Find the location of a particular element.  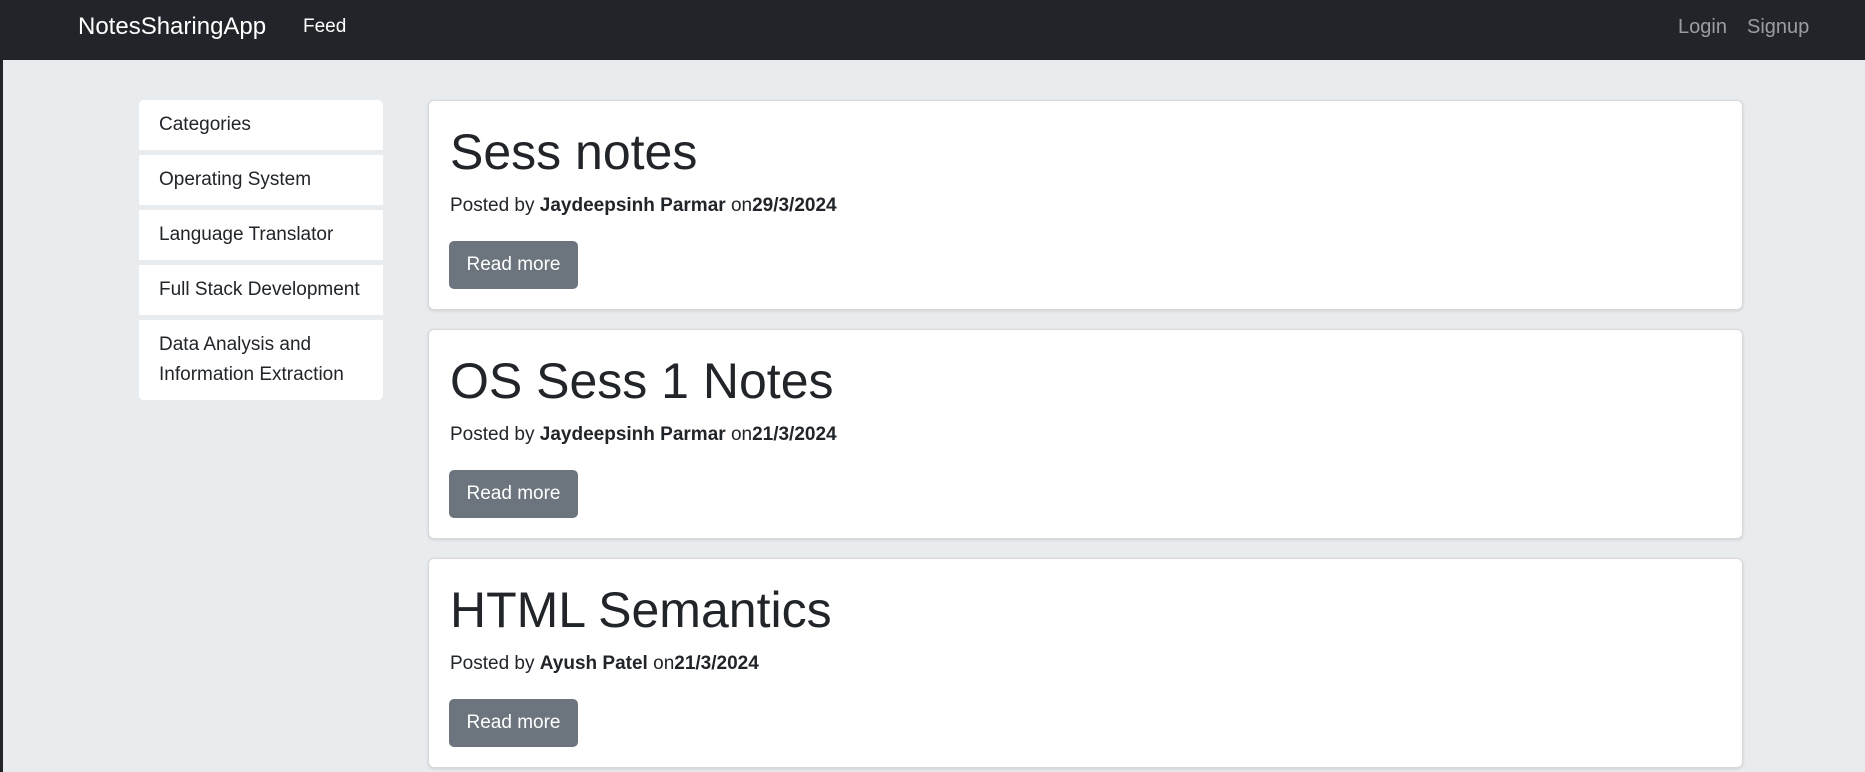

post-title: HTML Semantics is located at coordinates (641, 610).